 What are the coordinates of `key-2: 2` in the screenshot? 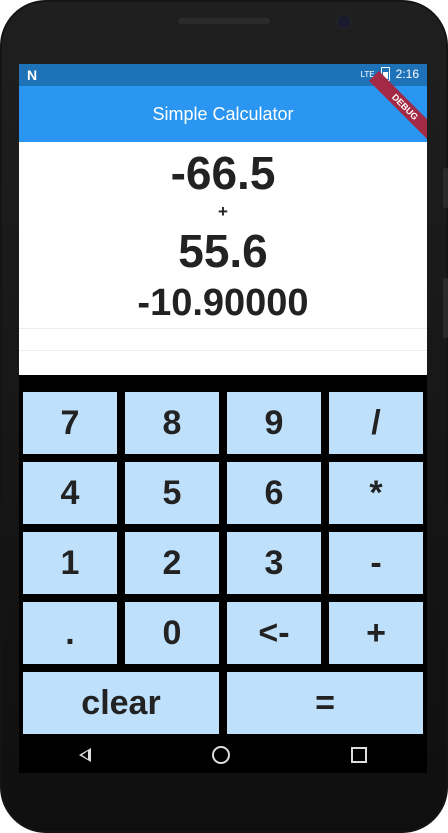 It's located at (172, 563).